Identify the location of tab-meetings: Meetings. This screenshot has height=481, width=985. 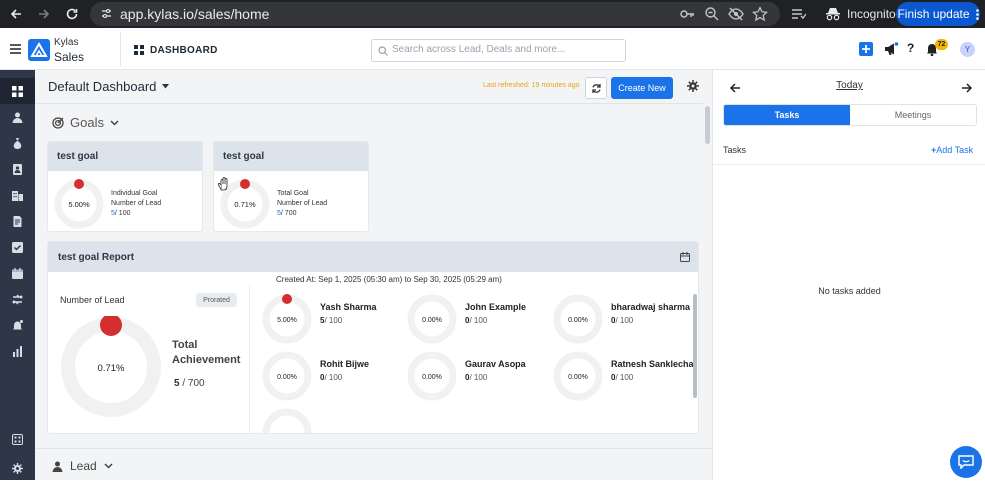
(913, 115).